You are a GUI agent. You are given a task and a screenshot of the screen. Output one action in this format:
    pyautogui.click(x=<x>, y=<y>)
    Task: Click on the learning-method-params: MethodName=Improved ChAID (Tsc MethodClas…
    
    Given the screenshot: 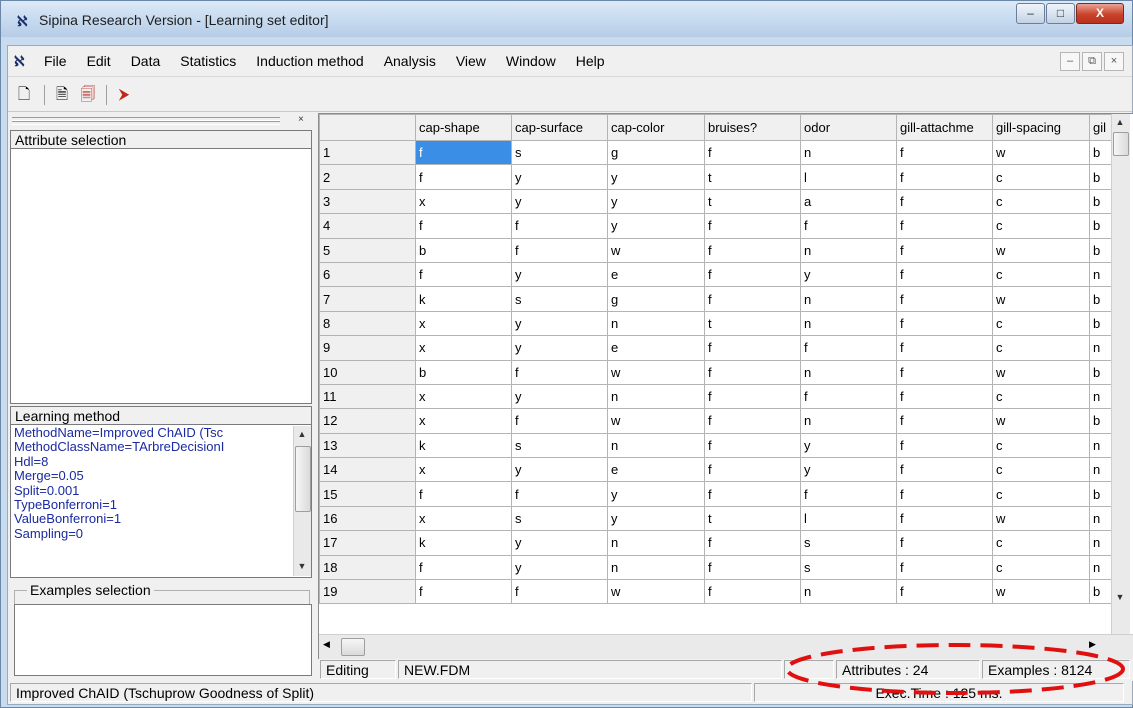 What is the action you would take?
    pyautogui.click(x=144, y=483)
    